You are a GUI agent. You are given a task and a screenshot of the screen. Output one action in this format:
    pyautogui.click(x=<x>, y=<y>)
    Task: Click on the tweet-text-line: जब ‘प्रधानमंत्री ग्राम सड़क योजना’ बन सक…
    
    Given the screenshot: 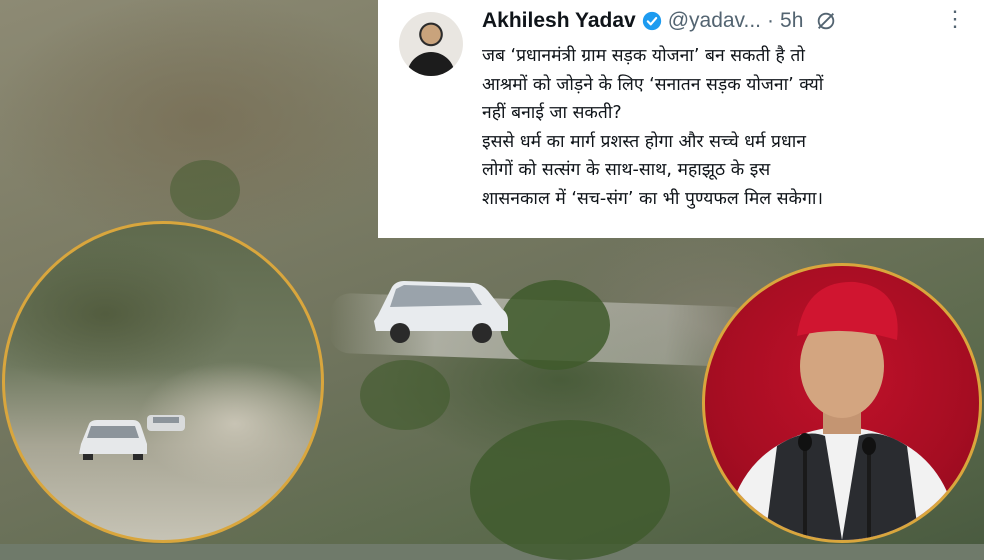 What is the action you would take?
    pyautogui.click(x=643, y=56)
    